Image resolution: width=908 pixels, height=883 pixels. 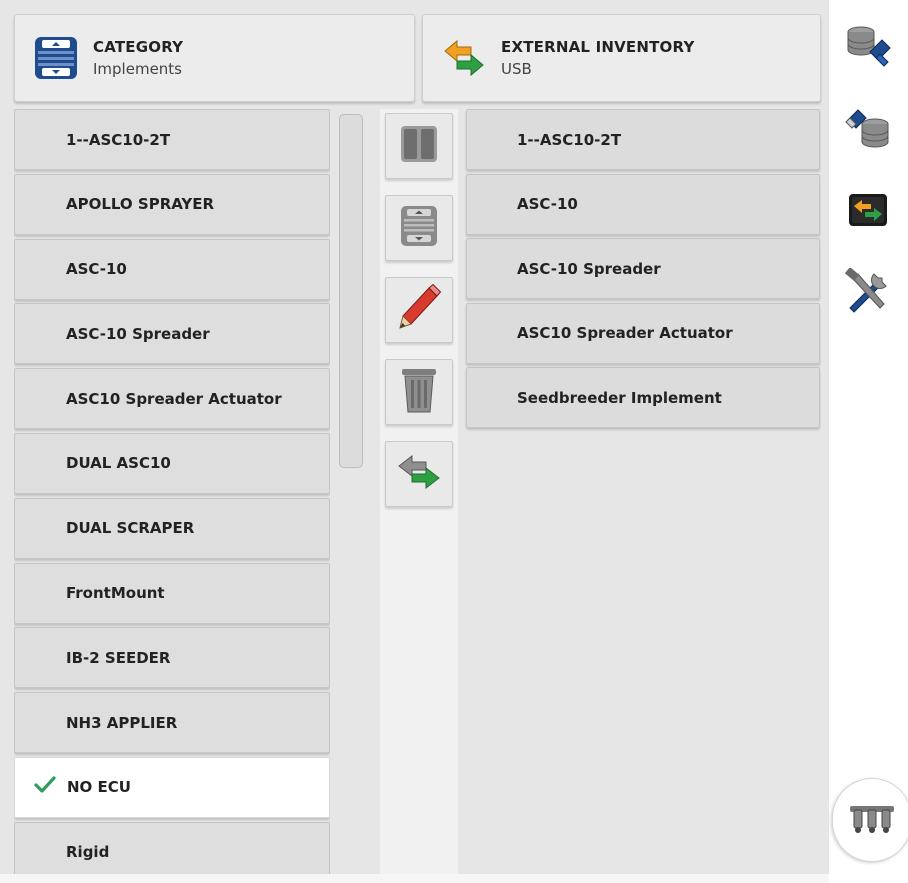 I want to click on pencil-icon, so click(x=419, y=309).